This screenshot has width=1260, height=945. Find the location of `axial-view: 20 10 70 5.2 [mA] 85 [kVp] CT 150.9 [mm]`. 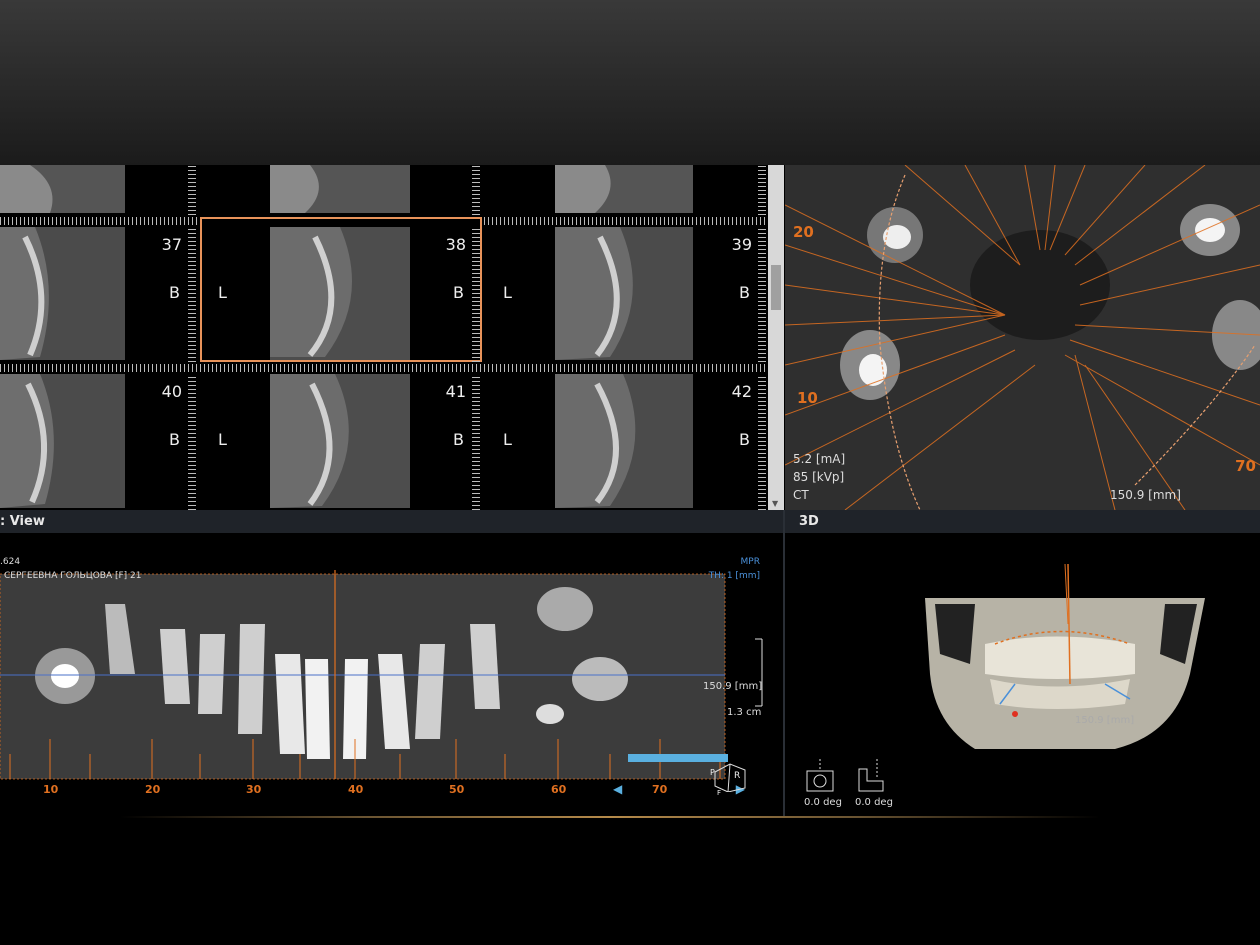

axial-view: 20 10 70 5.2 [mA] 85 [kVp] CT 150.9 [mm] is located at coordinates (1022, 337).